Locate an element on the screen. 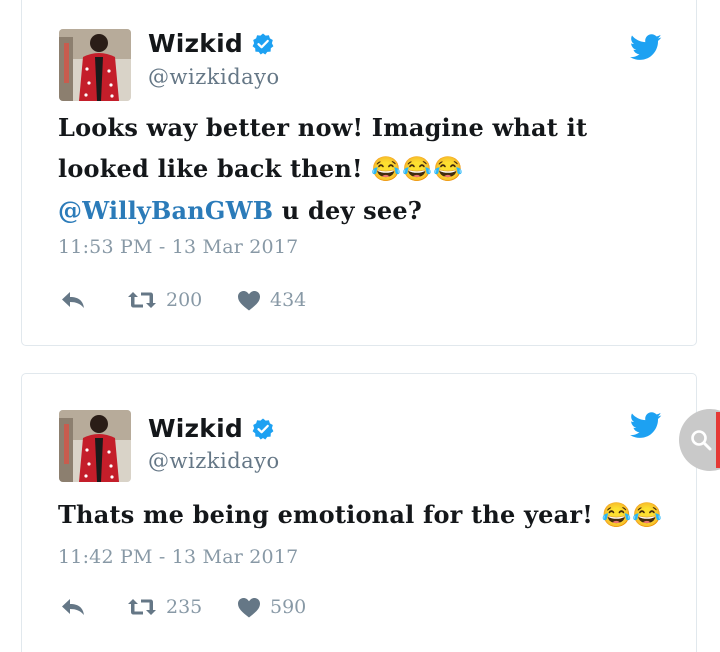 This screenshot has width=720, height=652. action-bar: 235 590 is located at coordinates (183, 607).